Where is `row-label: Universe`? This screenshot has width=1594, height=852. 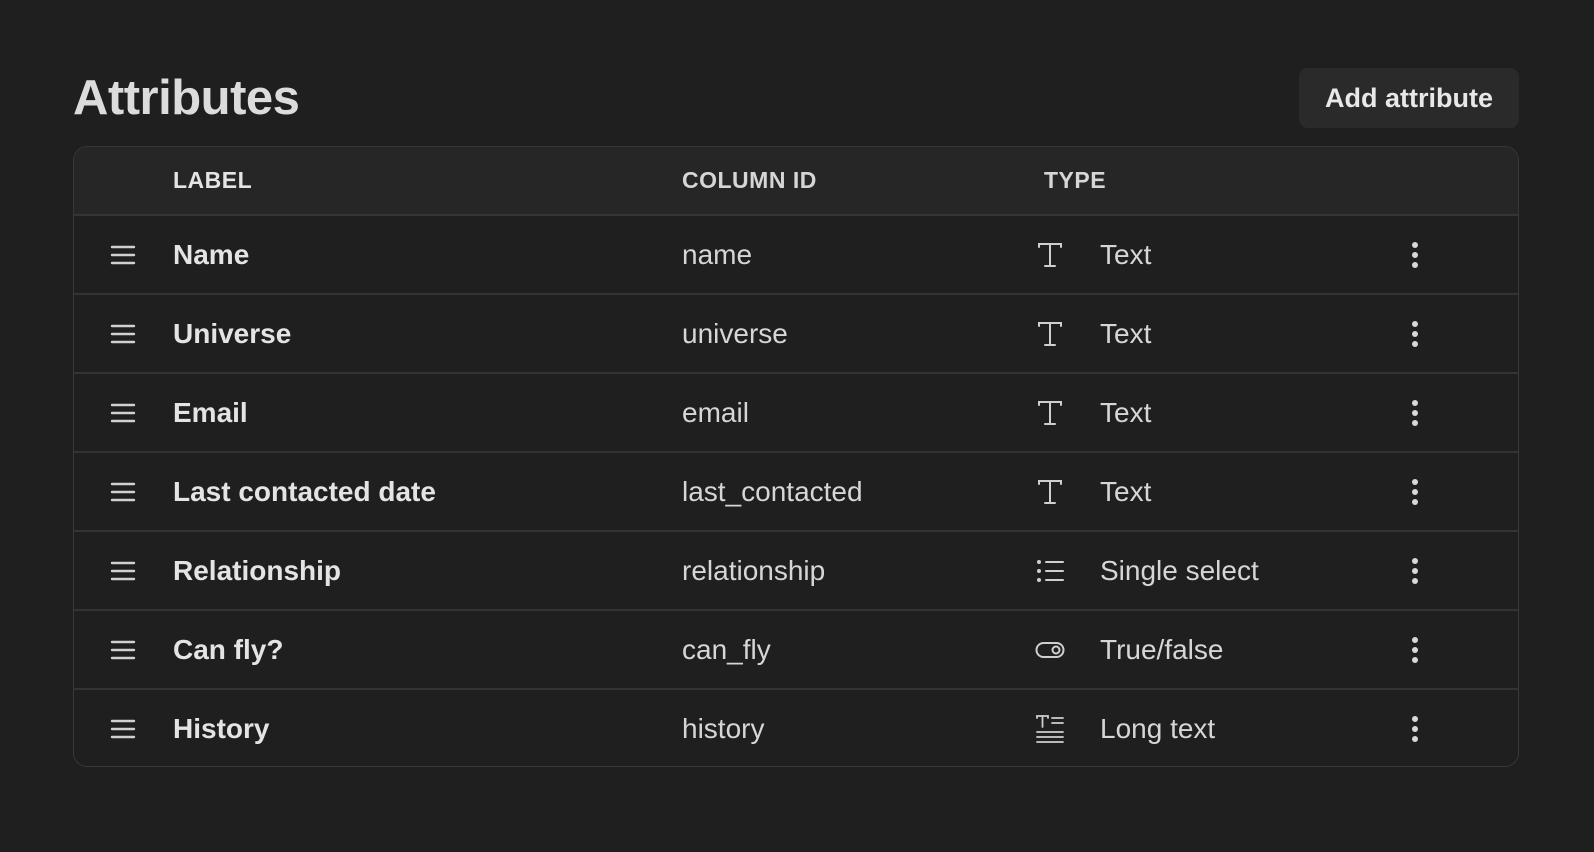
row-label: Universe is located at coordinates (232, 333).